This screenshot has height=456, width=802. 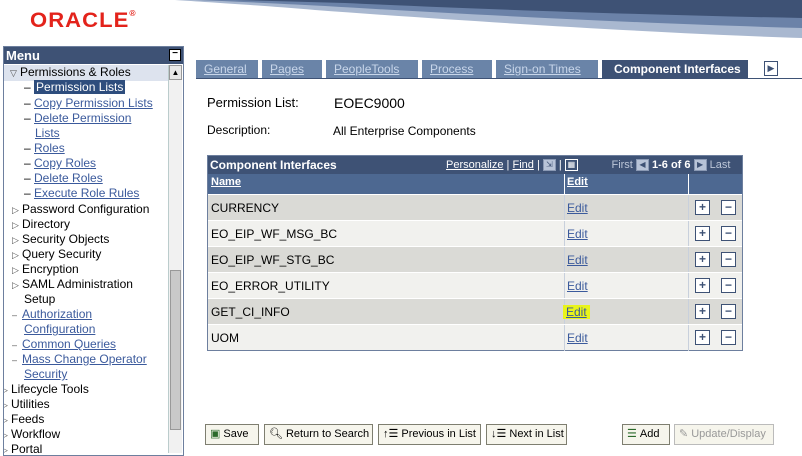 I want to click on menu-item-delete-permission: – Delete Permission, so click(x=77, y=118).